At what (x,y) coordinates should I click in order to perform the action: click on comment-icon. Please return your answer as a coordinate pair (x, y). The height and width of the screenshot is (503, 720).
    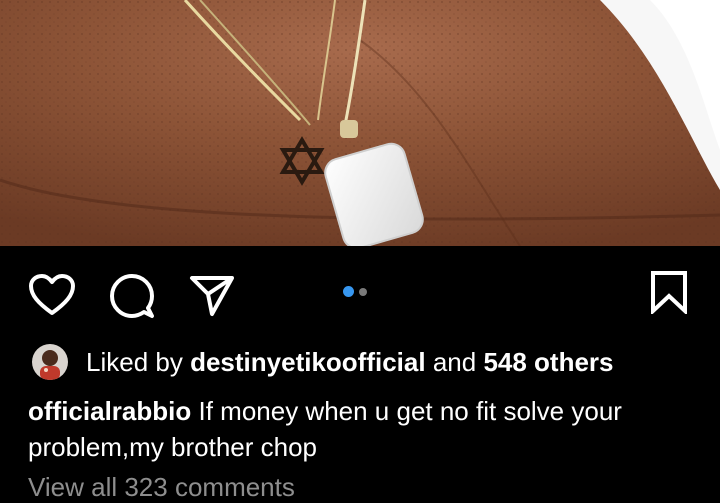
    Looking at the image, I should click on (132, 296).